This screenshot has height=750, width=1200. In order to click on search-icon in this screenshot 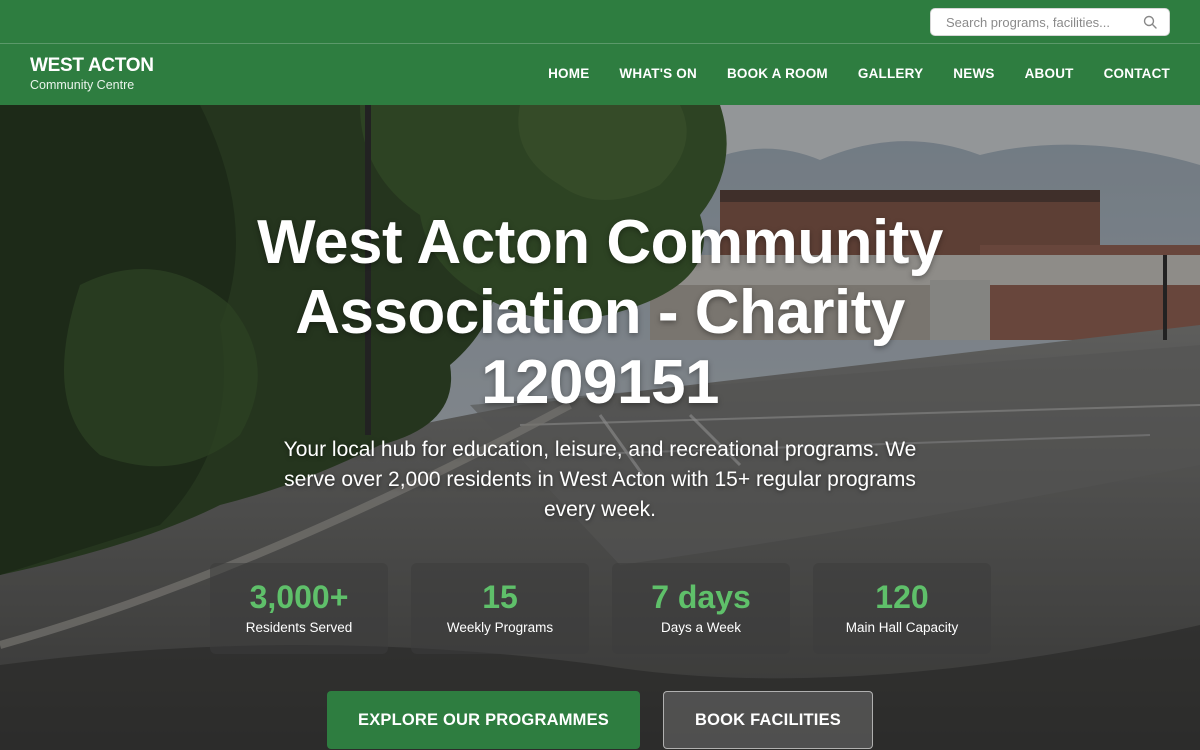, I will do `click(1150, 22)`.